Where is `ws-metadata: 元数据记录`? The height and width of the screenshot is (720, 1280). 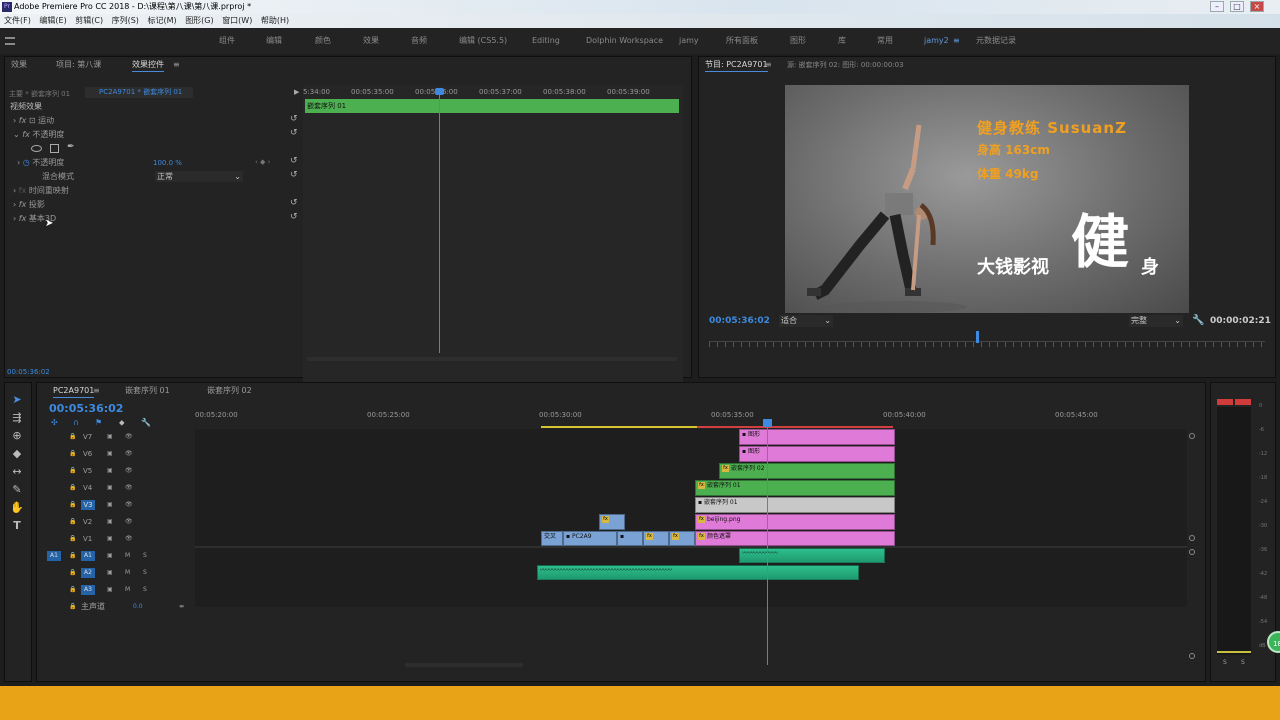 ws-metadata: 元数据记录 is located at coordinates (996, 41).